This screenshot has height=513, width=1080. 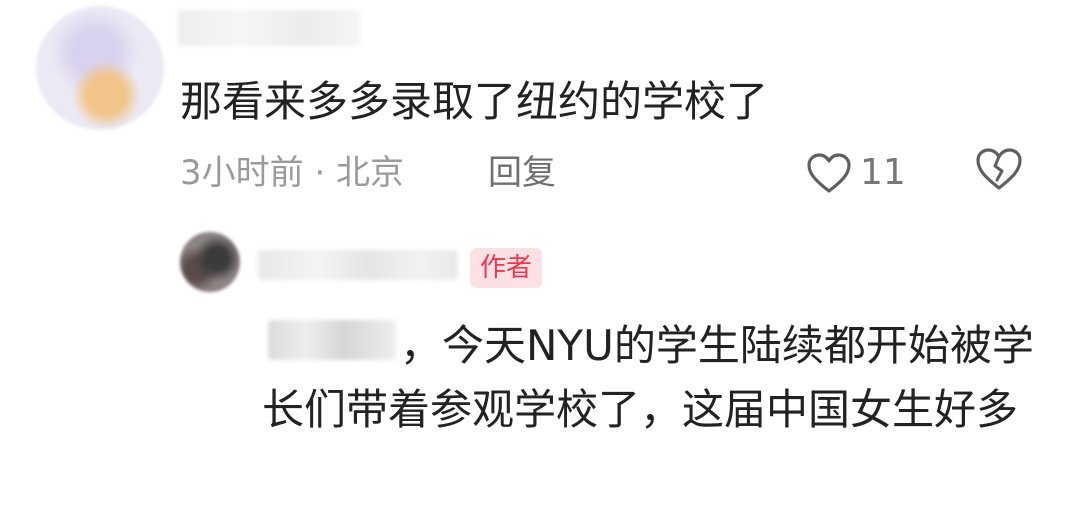 I want to click on dislike-button, so click(x=1000, y=172).